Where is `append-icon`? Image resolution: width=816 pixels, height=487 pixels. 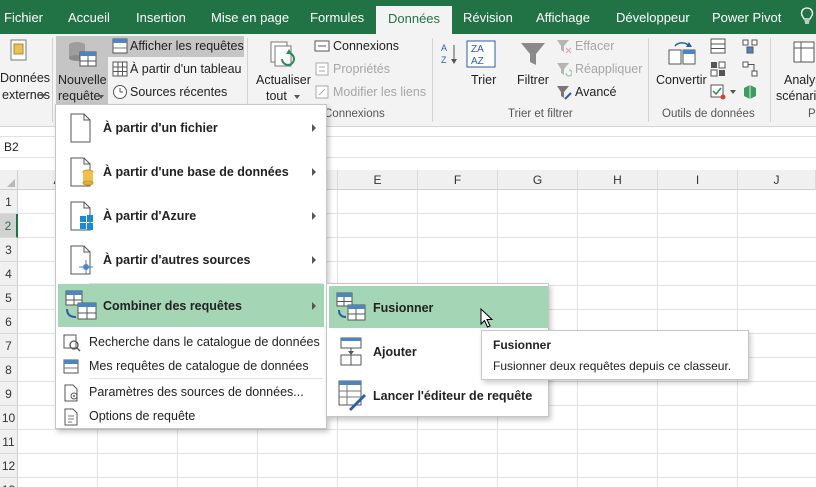
append-icon is located at coordinates (351, 351).